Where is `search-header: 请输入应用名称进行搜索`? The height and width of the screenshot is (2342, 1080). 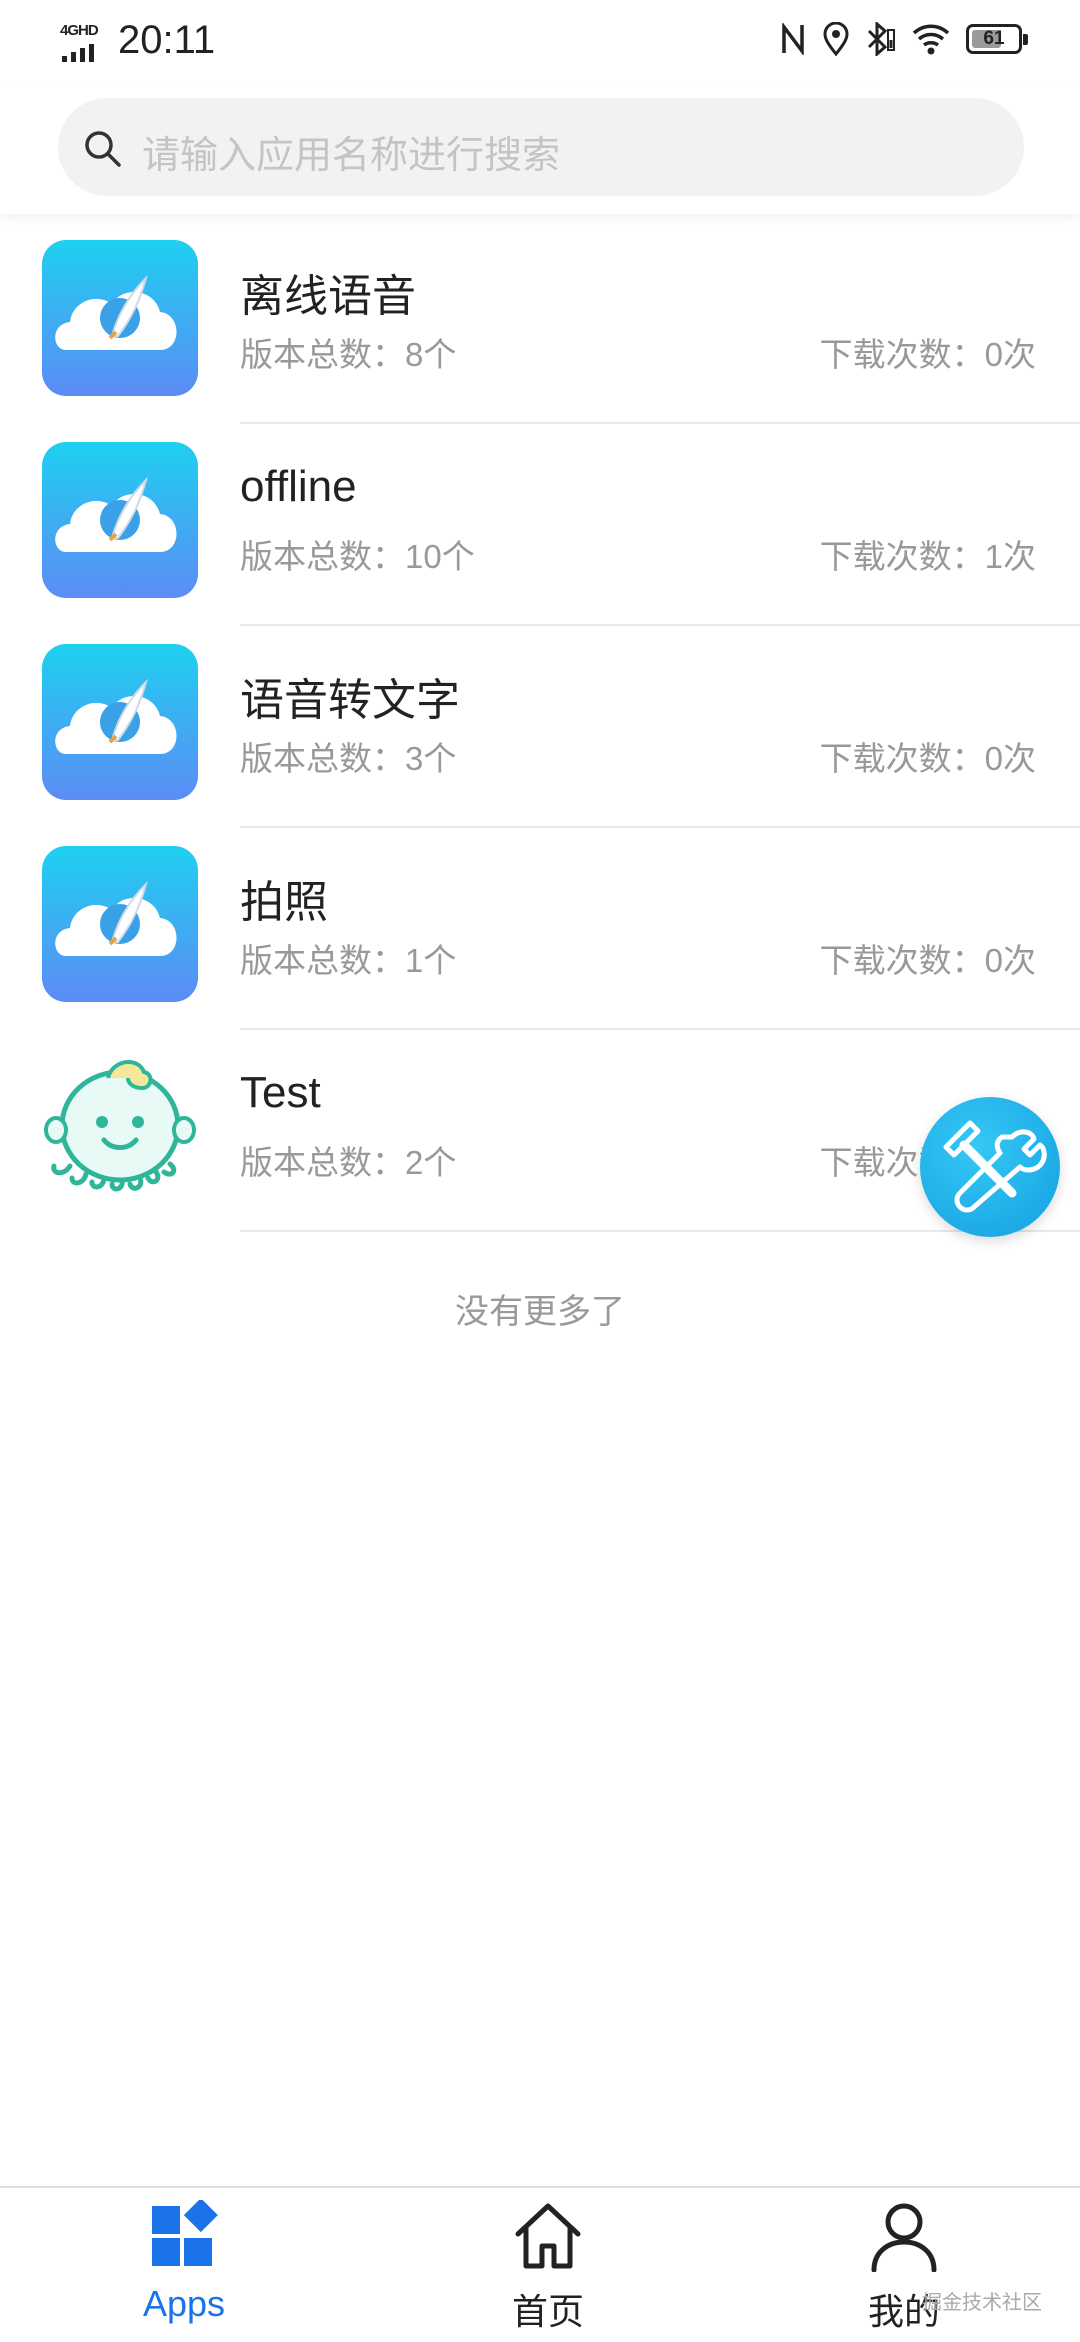 search-header: 请输入应用名称进行搜索 is located at coordinates (540, 150).